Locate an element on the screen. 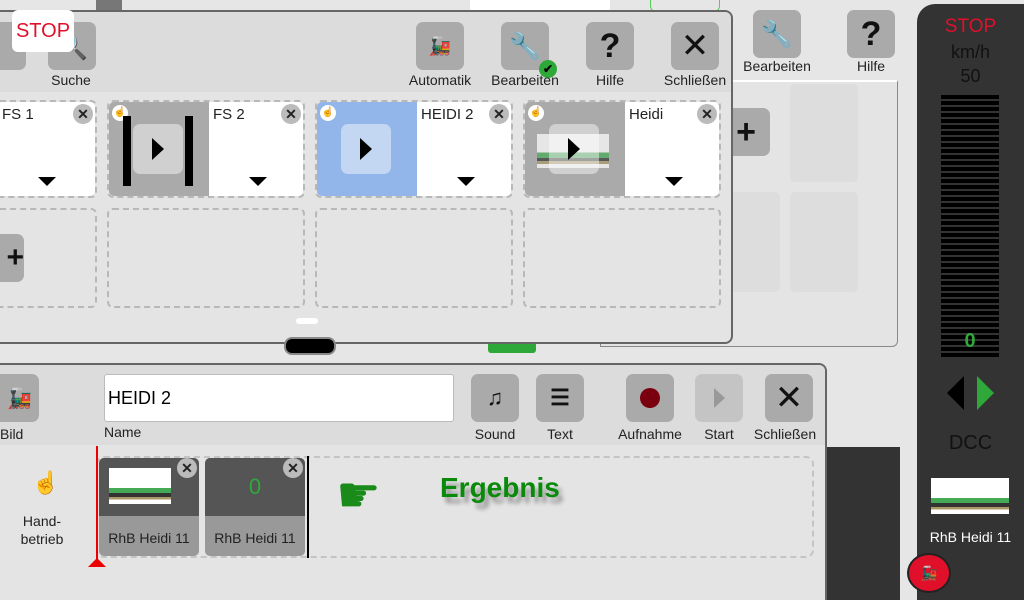  route-tile-fs2: ☝ FS 2 ✕ is located at coordinates (206, 149).